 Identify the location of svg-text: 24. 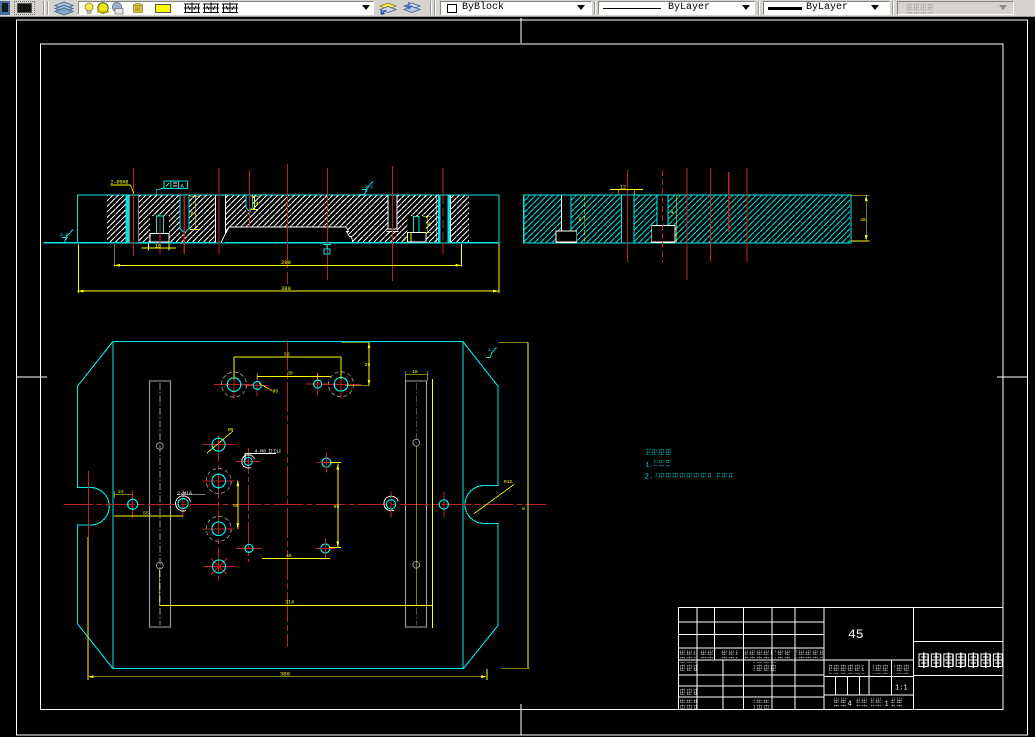
(121, 492).